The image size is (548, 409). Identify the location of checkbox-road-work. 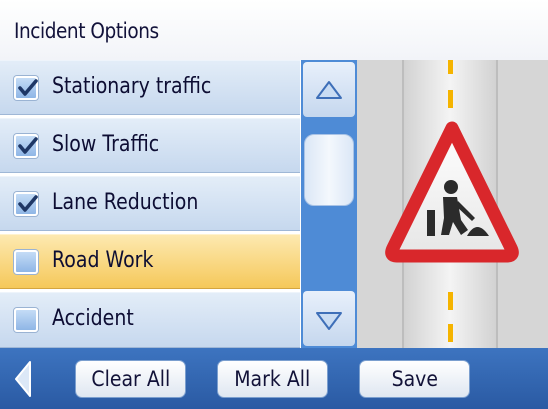
(26, 262).